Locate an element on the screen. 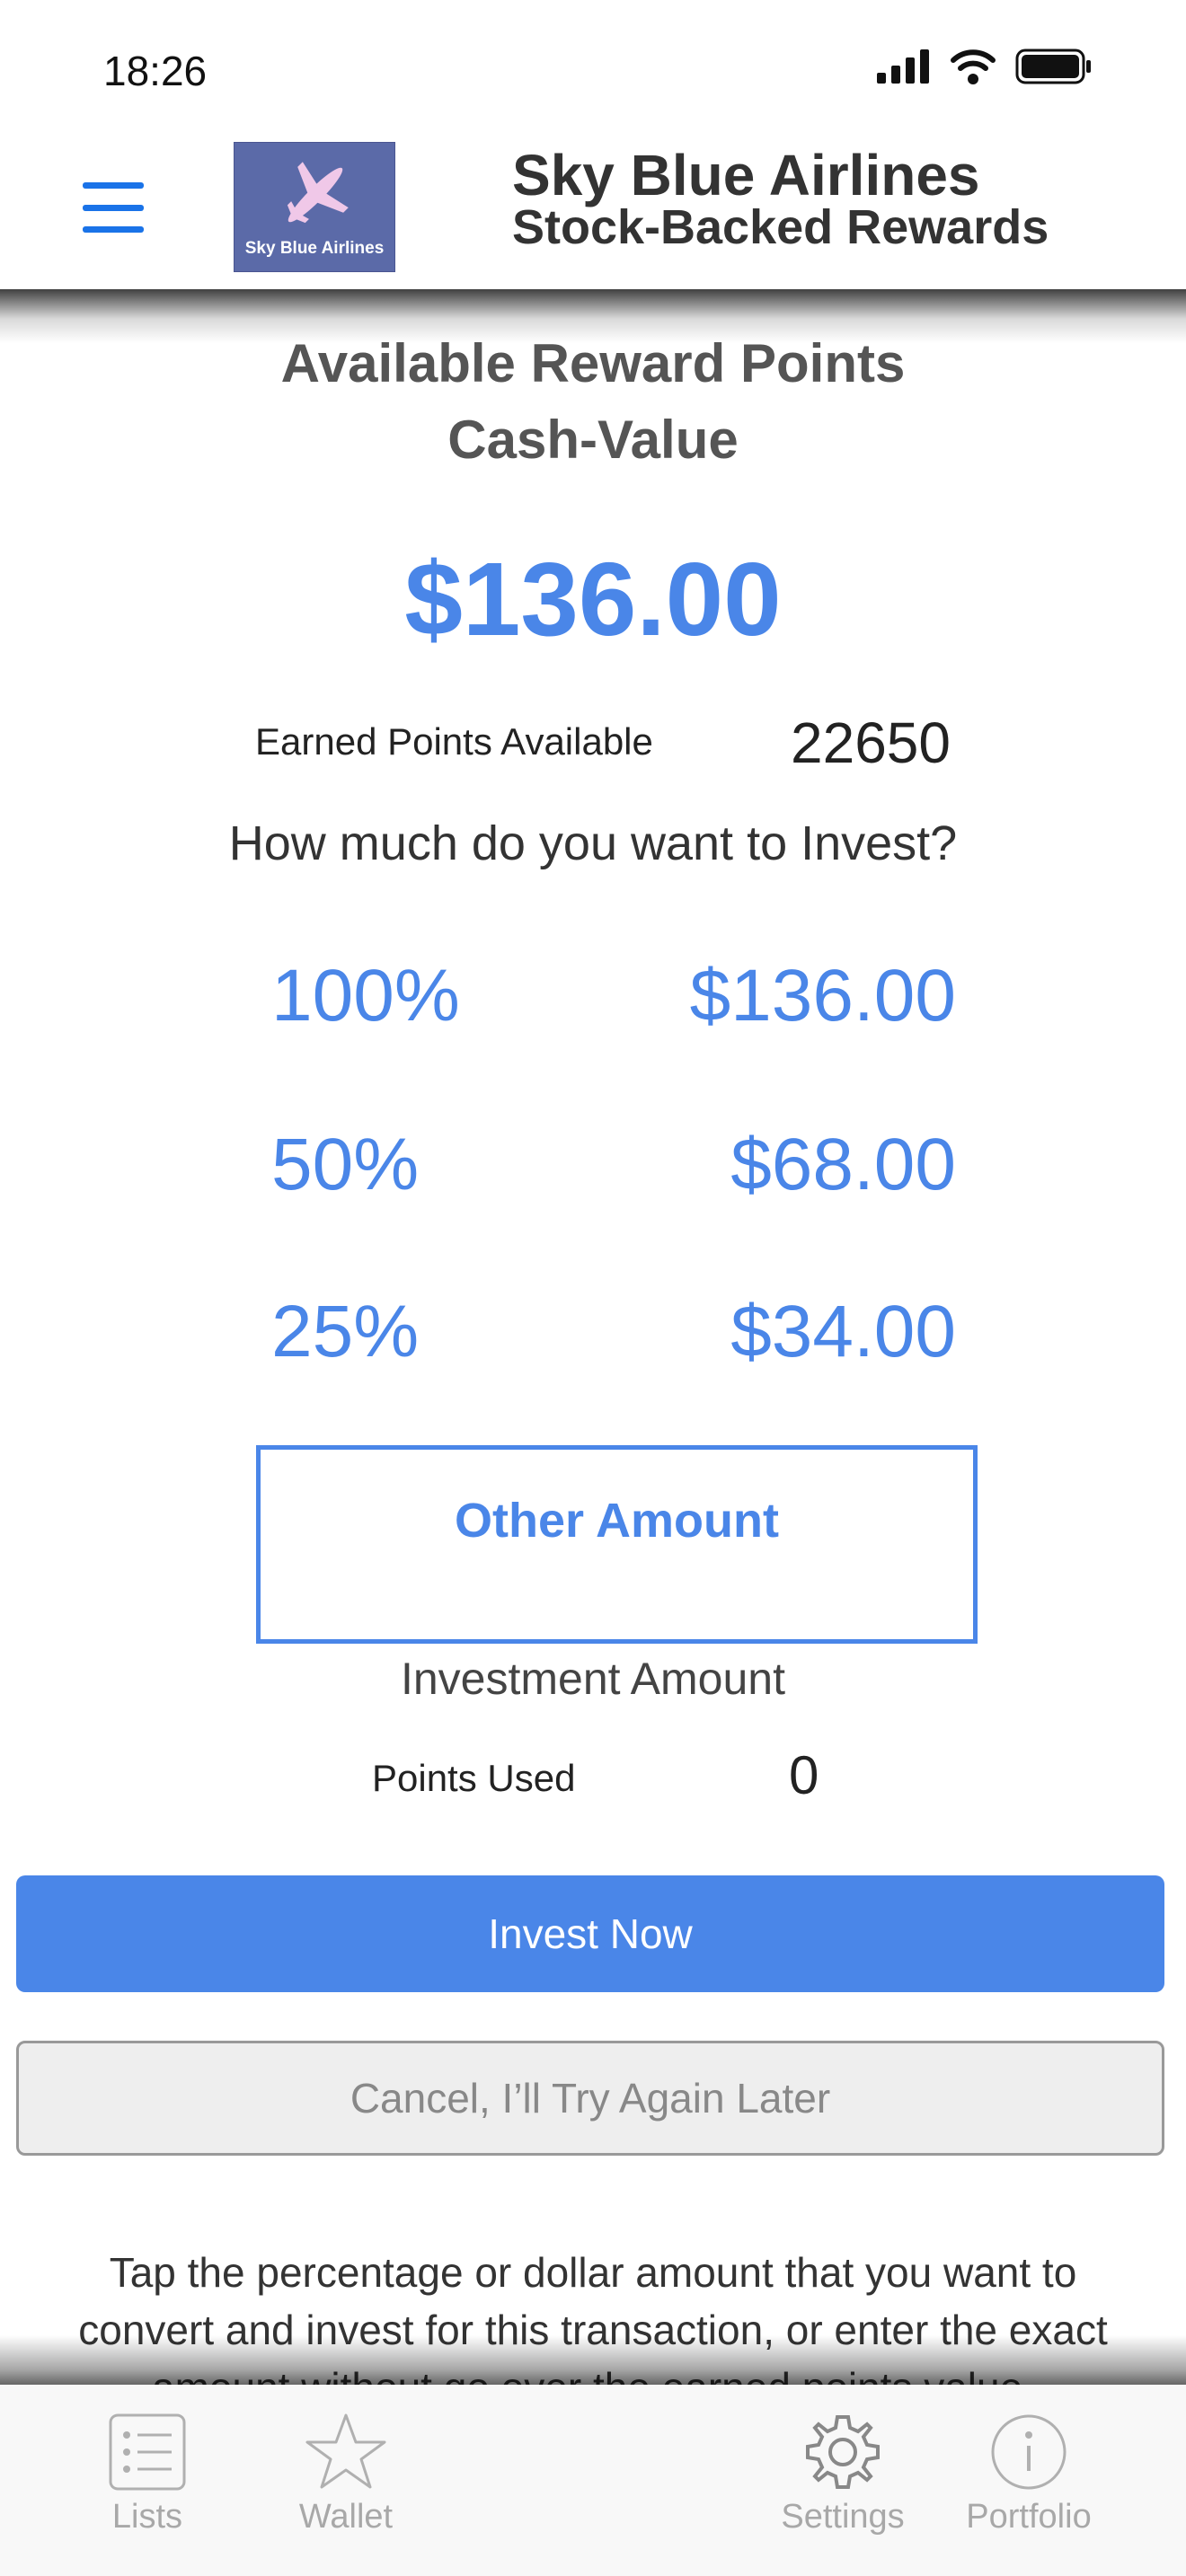 The height and width of the screenshot is (2576, 1186). tab-portfolio-label: Portfolio is located at coordinates (1029, 2517).